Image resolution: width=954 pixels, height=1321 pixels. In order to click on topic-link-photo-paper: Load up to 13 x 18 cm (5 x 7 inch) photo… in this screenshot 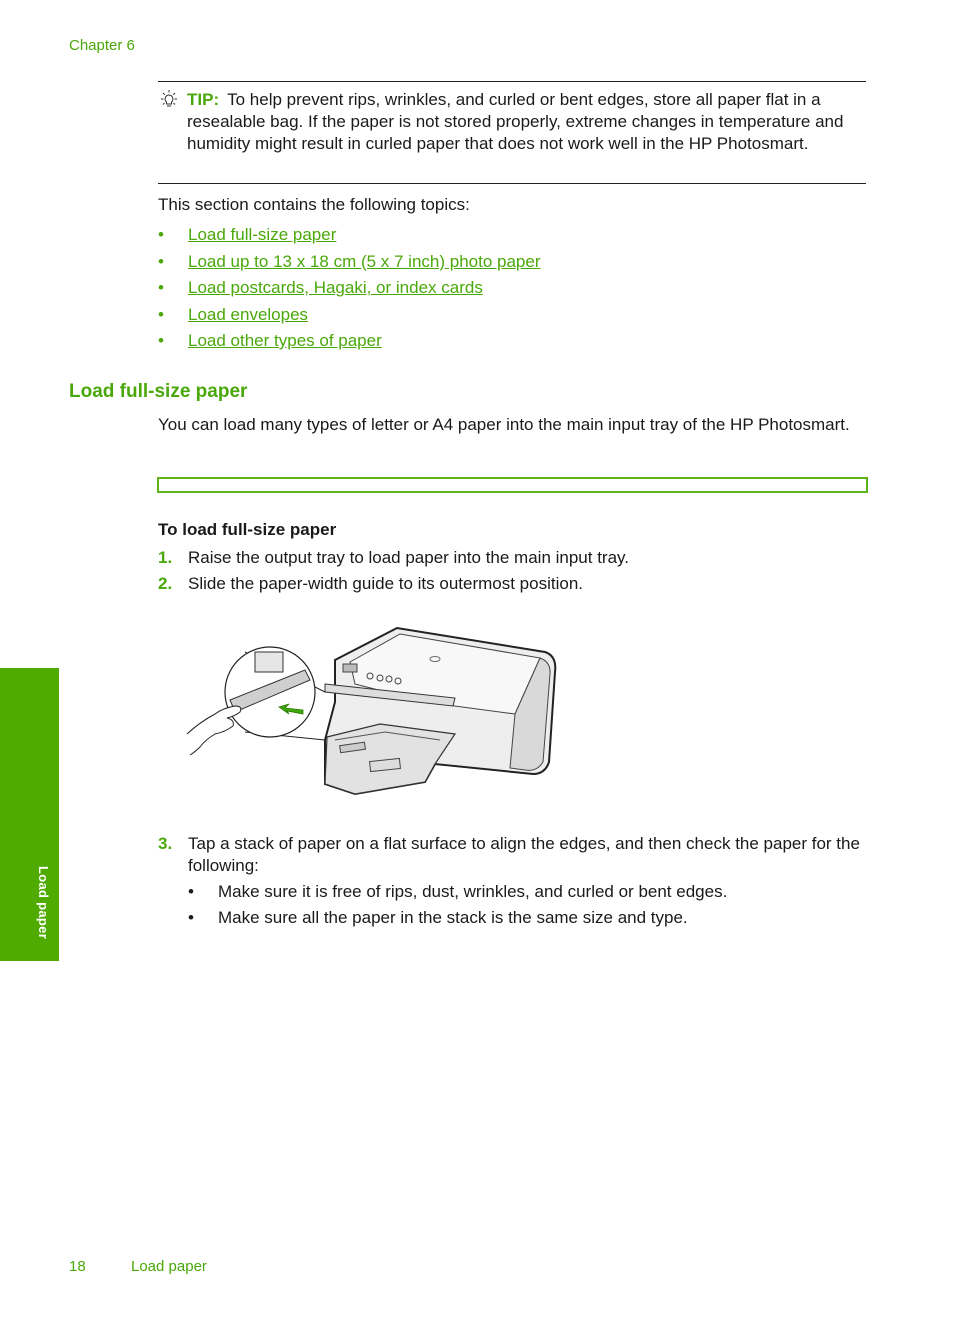, I will do `click(364, 261)`.